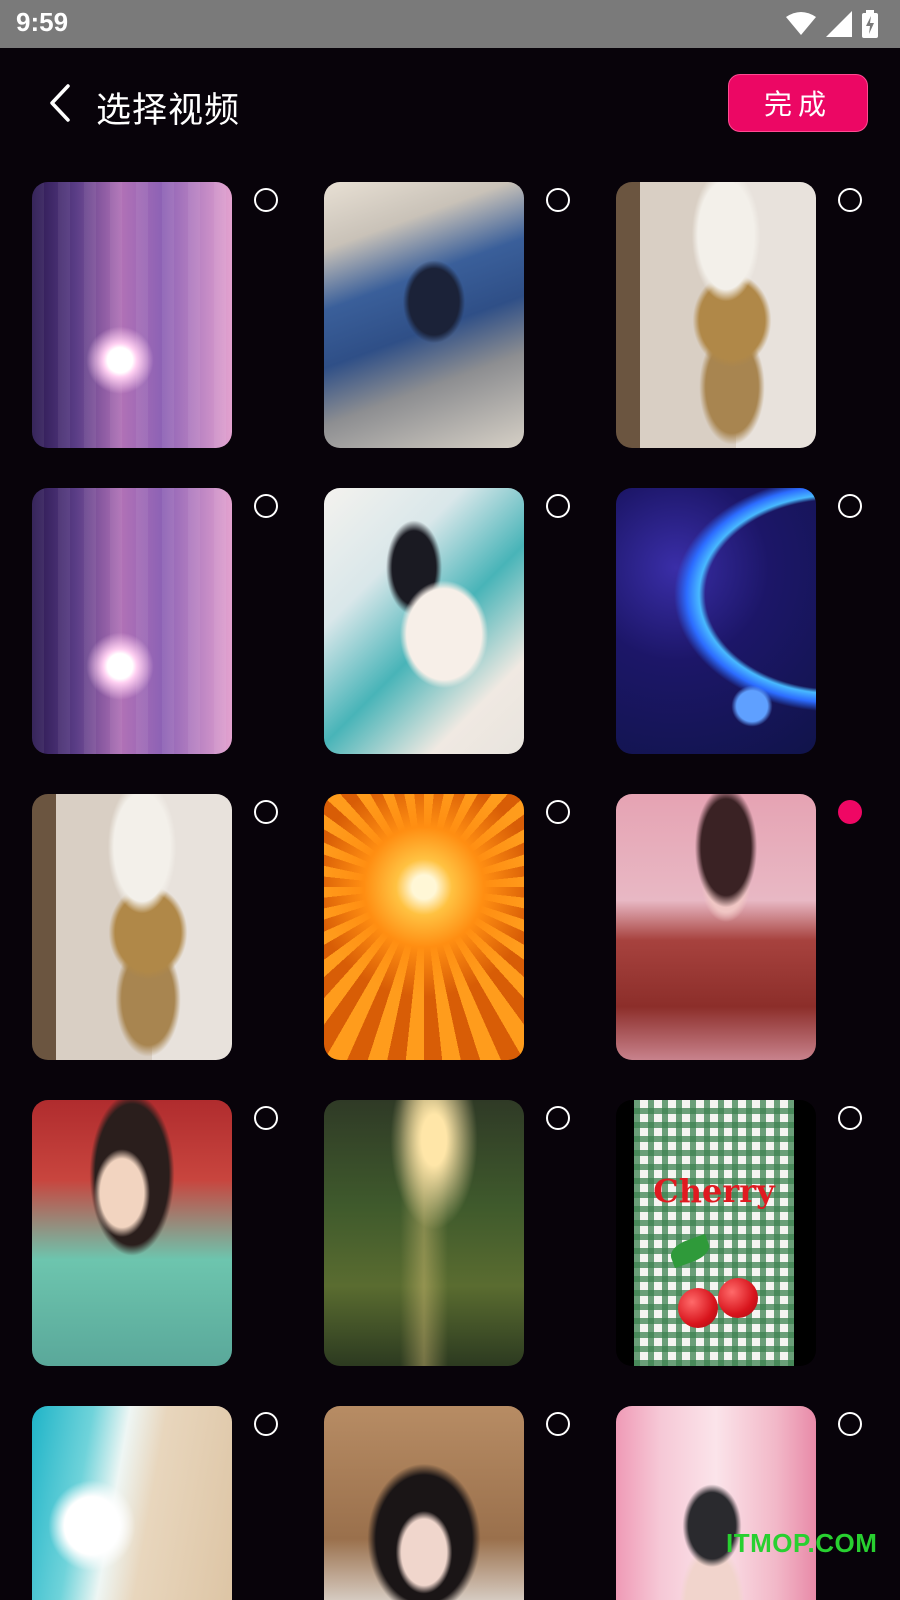 The image size is (900, 1600). Describe the element at coordinates (42, 22) in the screenshot. I see `status-time: 9:59` at that location.